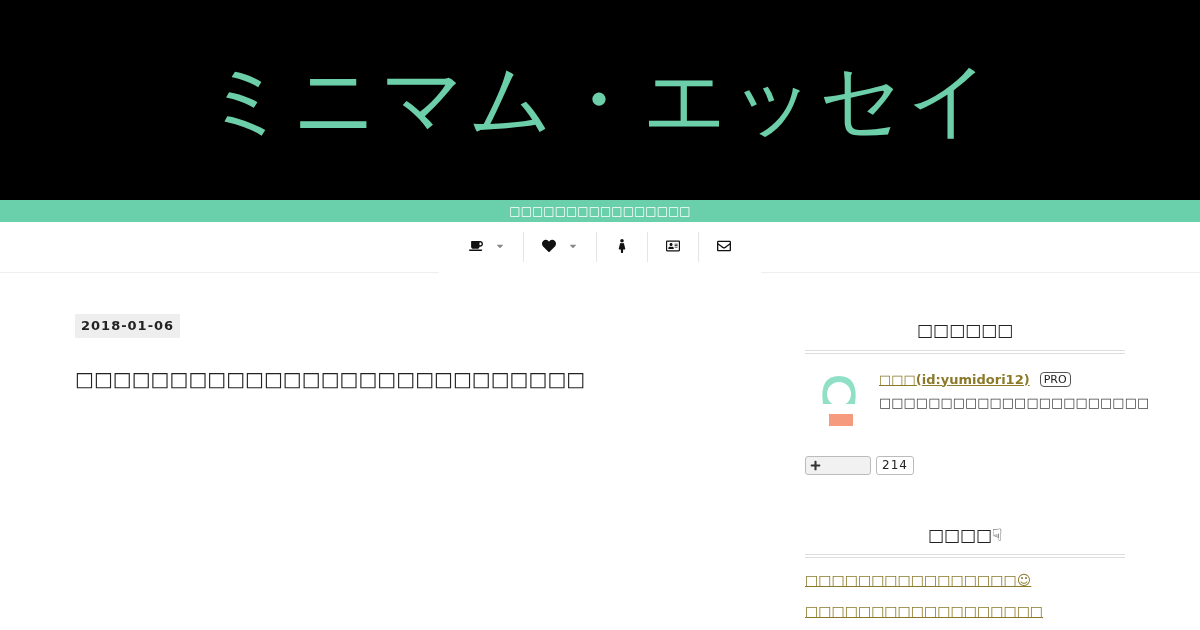 Image resolution: width=1200 pixels, height=630 pixels. Describe the element at coordinates (954, 379) in the screenshot. I see `author-link: □□□(id:yumidori12)` at that location.